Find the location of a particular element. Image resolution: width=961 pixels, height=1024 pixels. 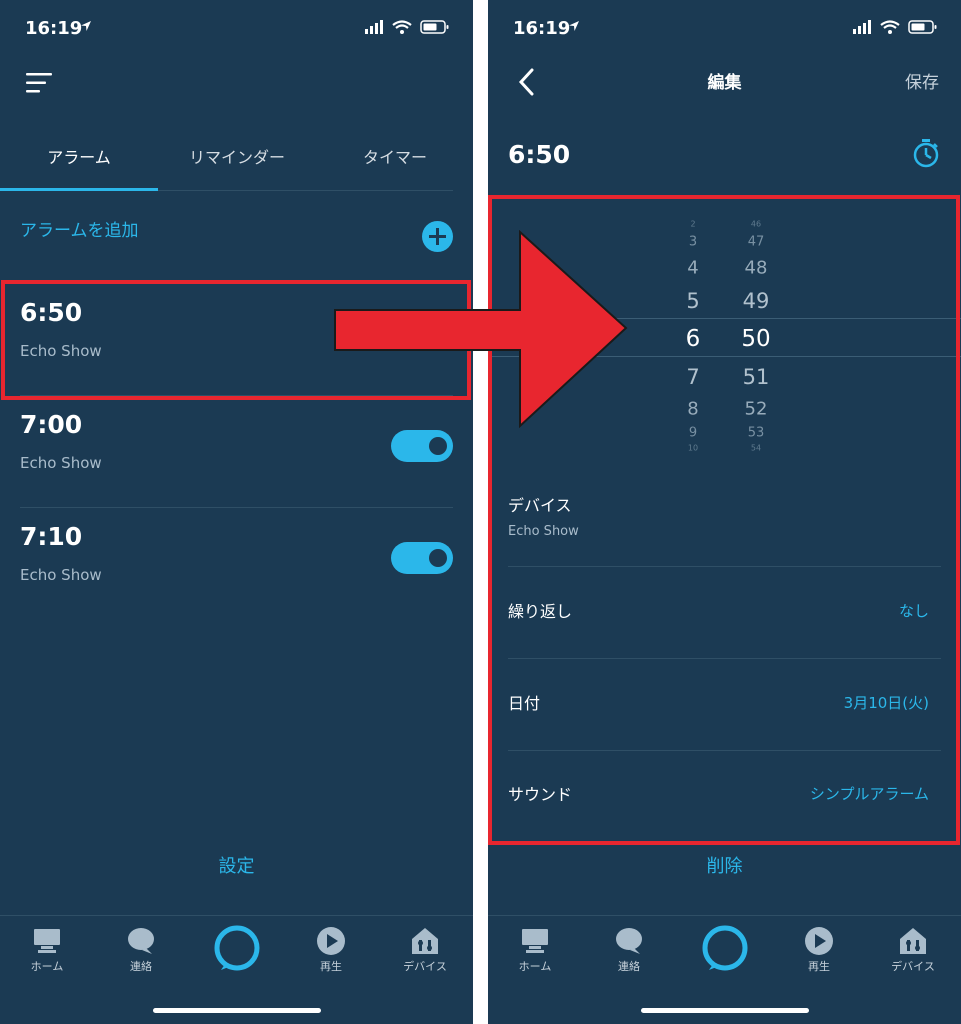

tab-reminder: リマインダー is located at coordinates (237, 156).